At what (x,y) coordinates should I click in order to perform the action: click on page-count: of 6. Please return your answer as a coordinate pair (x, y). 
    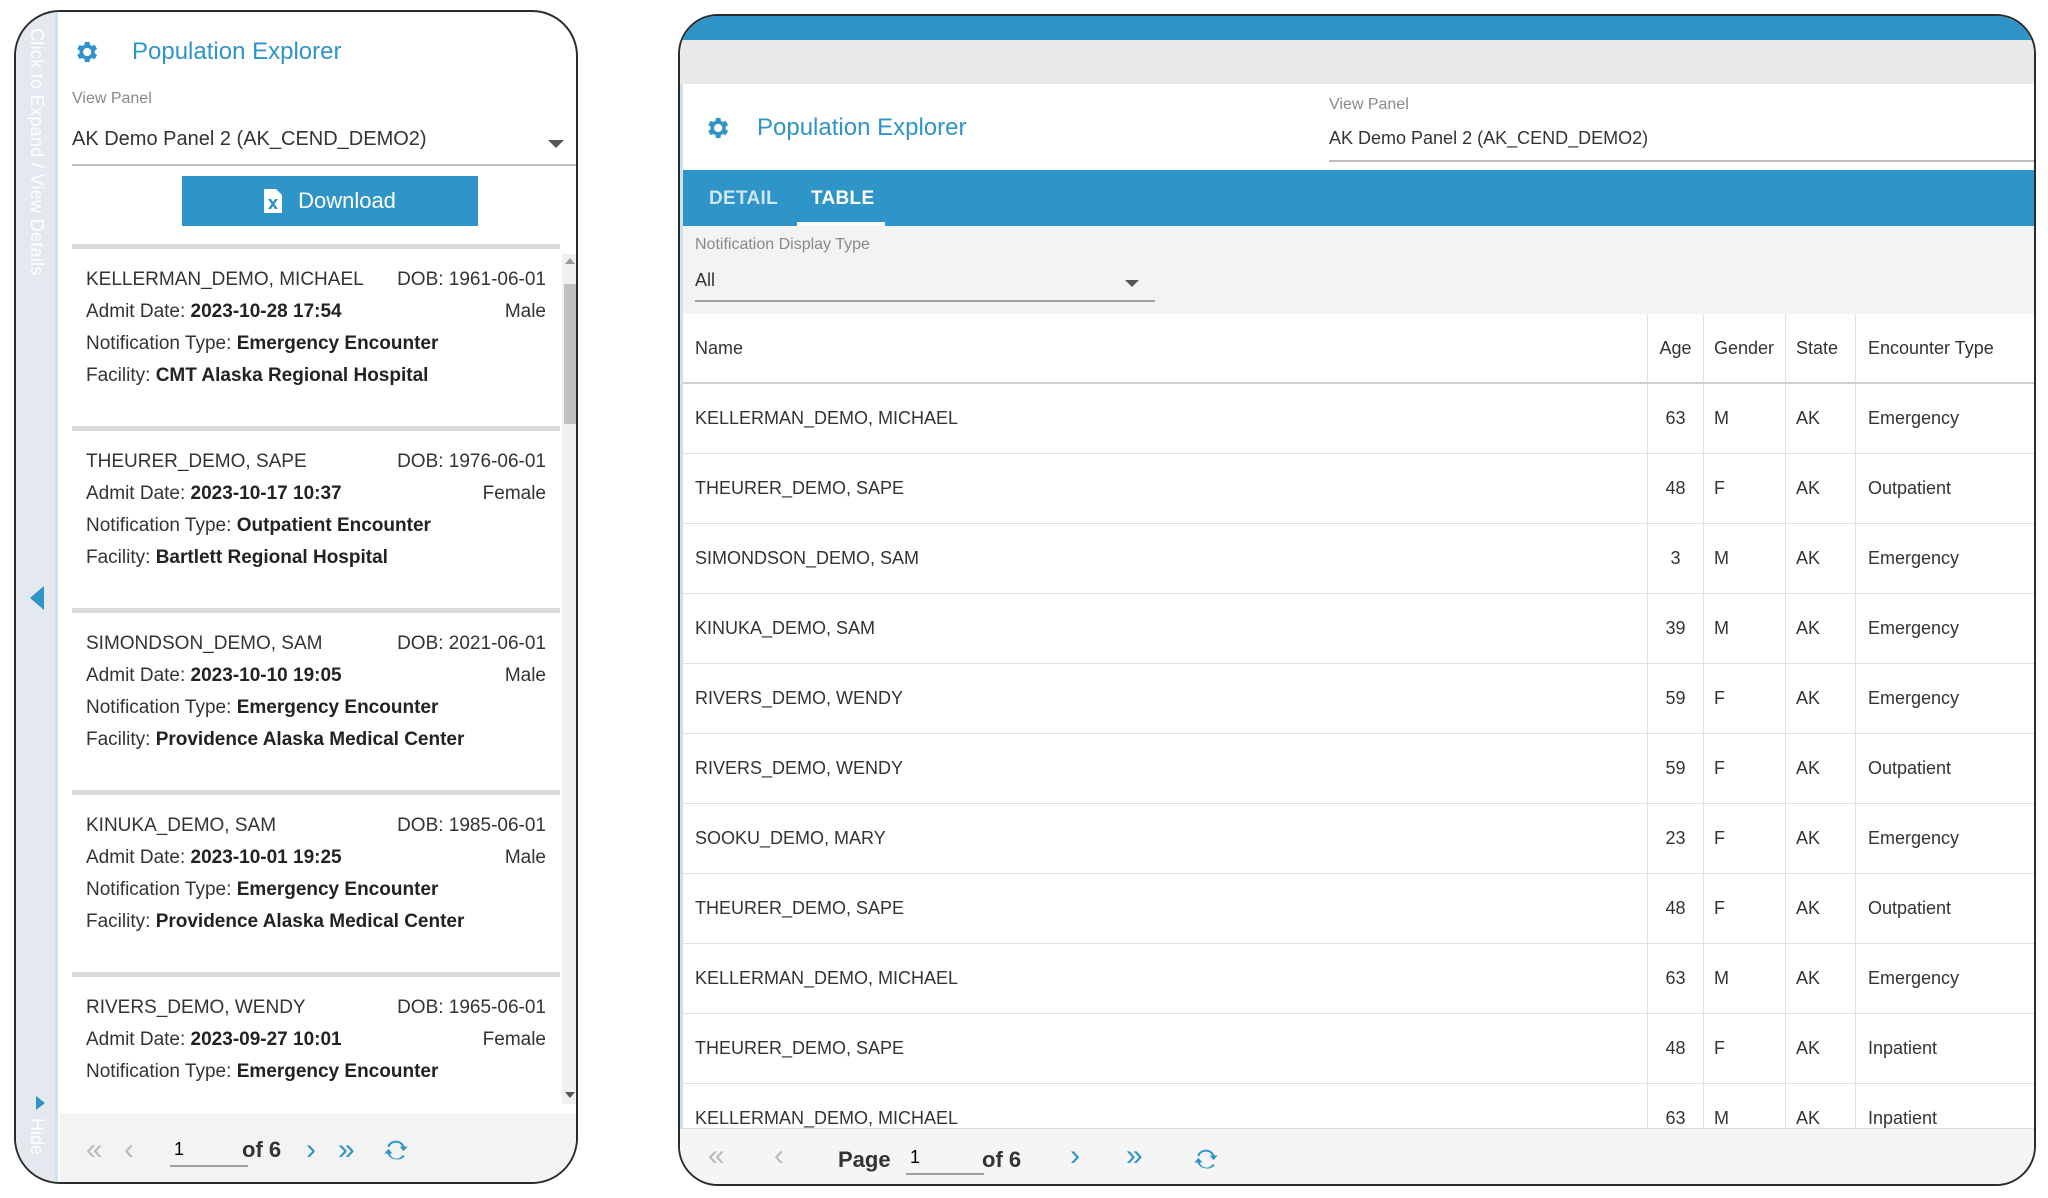
    Looking at the image, I should click on (262, 1149).